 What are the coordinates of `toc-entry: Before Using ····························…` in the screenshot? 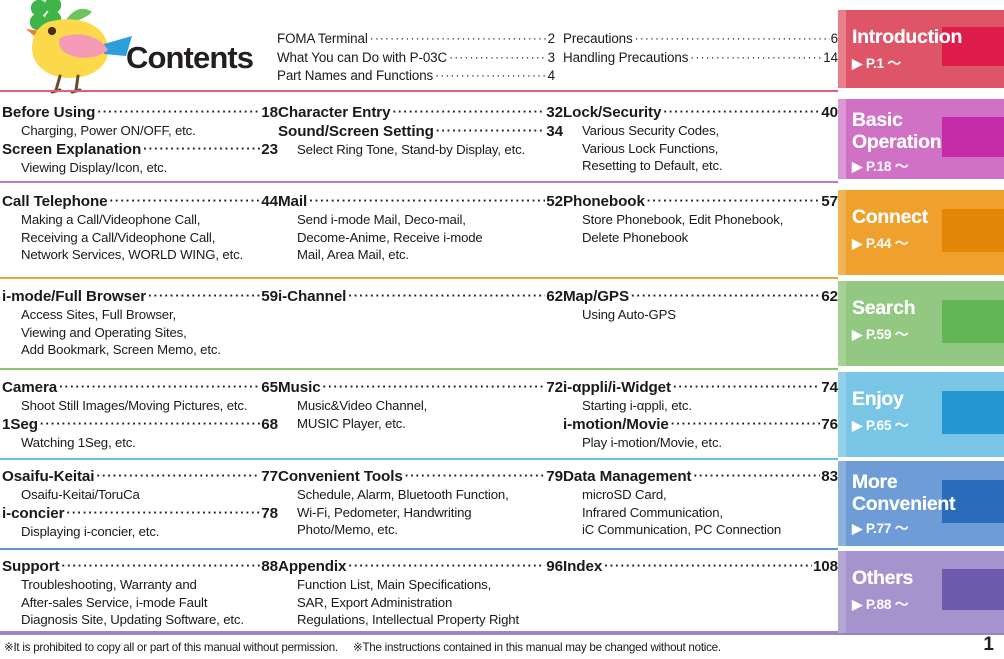 It's located at (140, 121).